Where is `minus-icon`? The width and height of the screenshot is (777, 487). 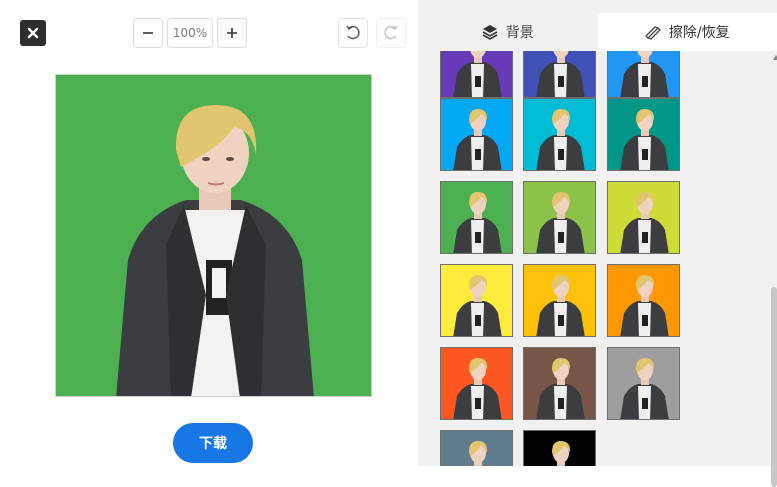
minus-icon is located at coordinates (148, 33).